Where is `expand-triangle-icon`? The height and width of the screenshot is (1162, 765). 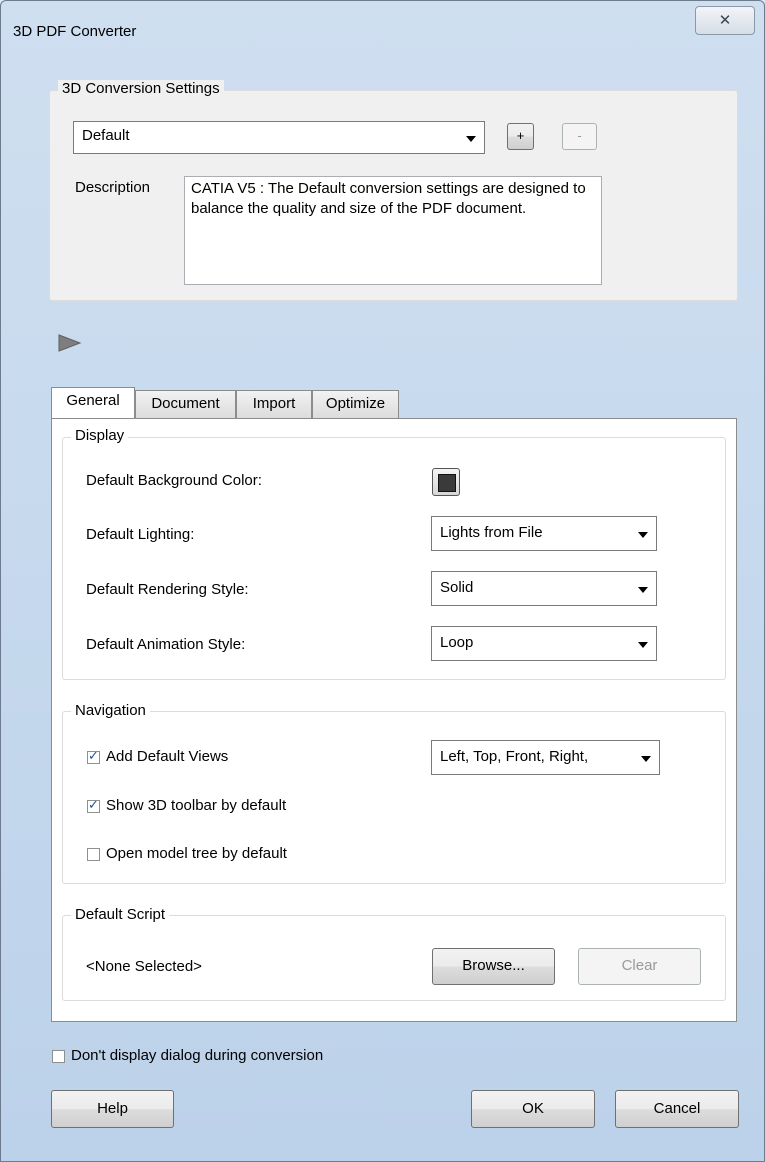 expand-triangle-icon is located at coordinates (70, 343).